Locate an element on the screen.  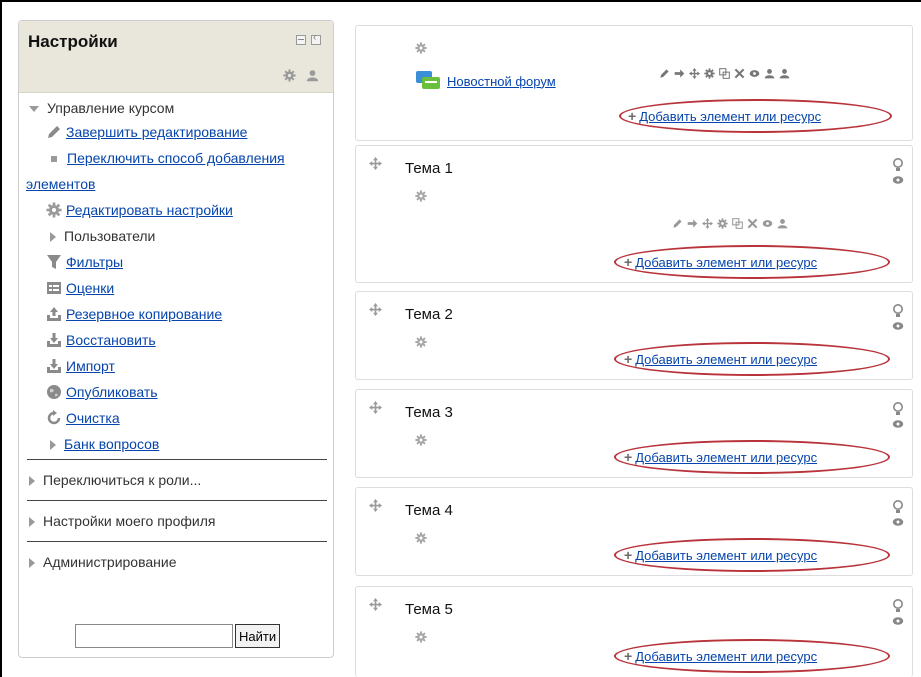
question-bank-link: Банк вопросов is located at coordinates (111, 444).